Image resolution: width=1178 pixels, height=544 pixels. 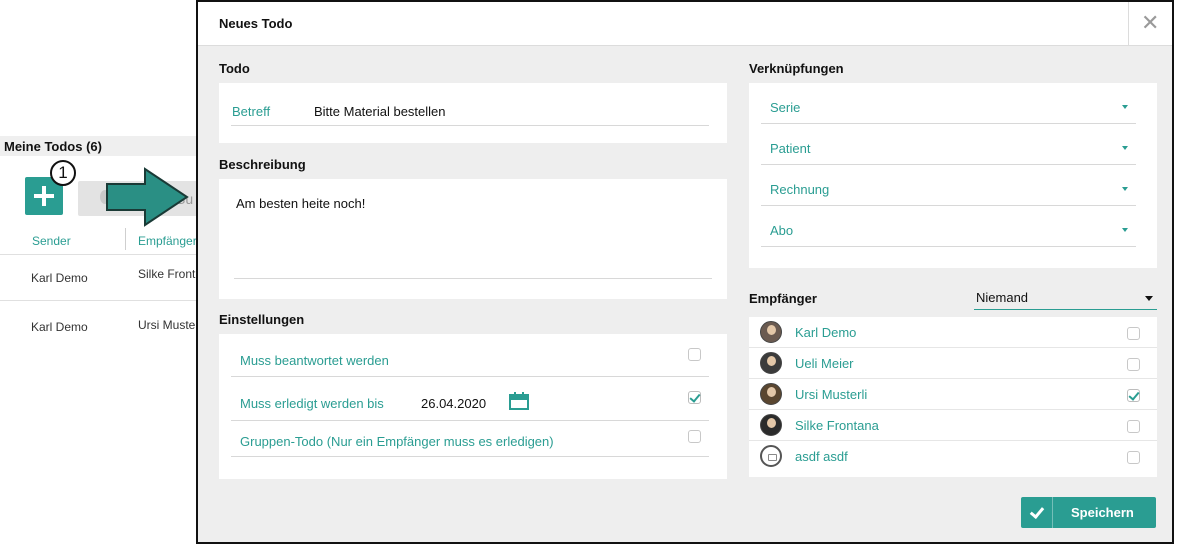 I want to click on page-background, so click(x=100, y=438).